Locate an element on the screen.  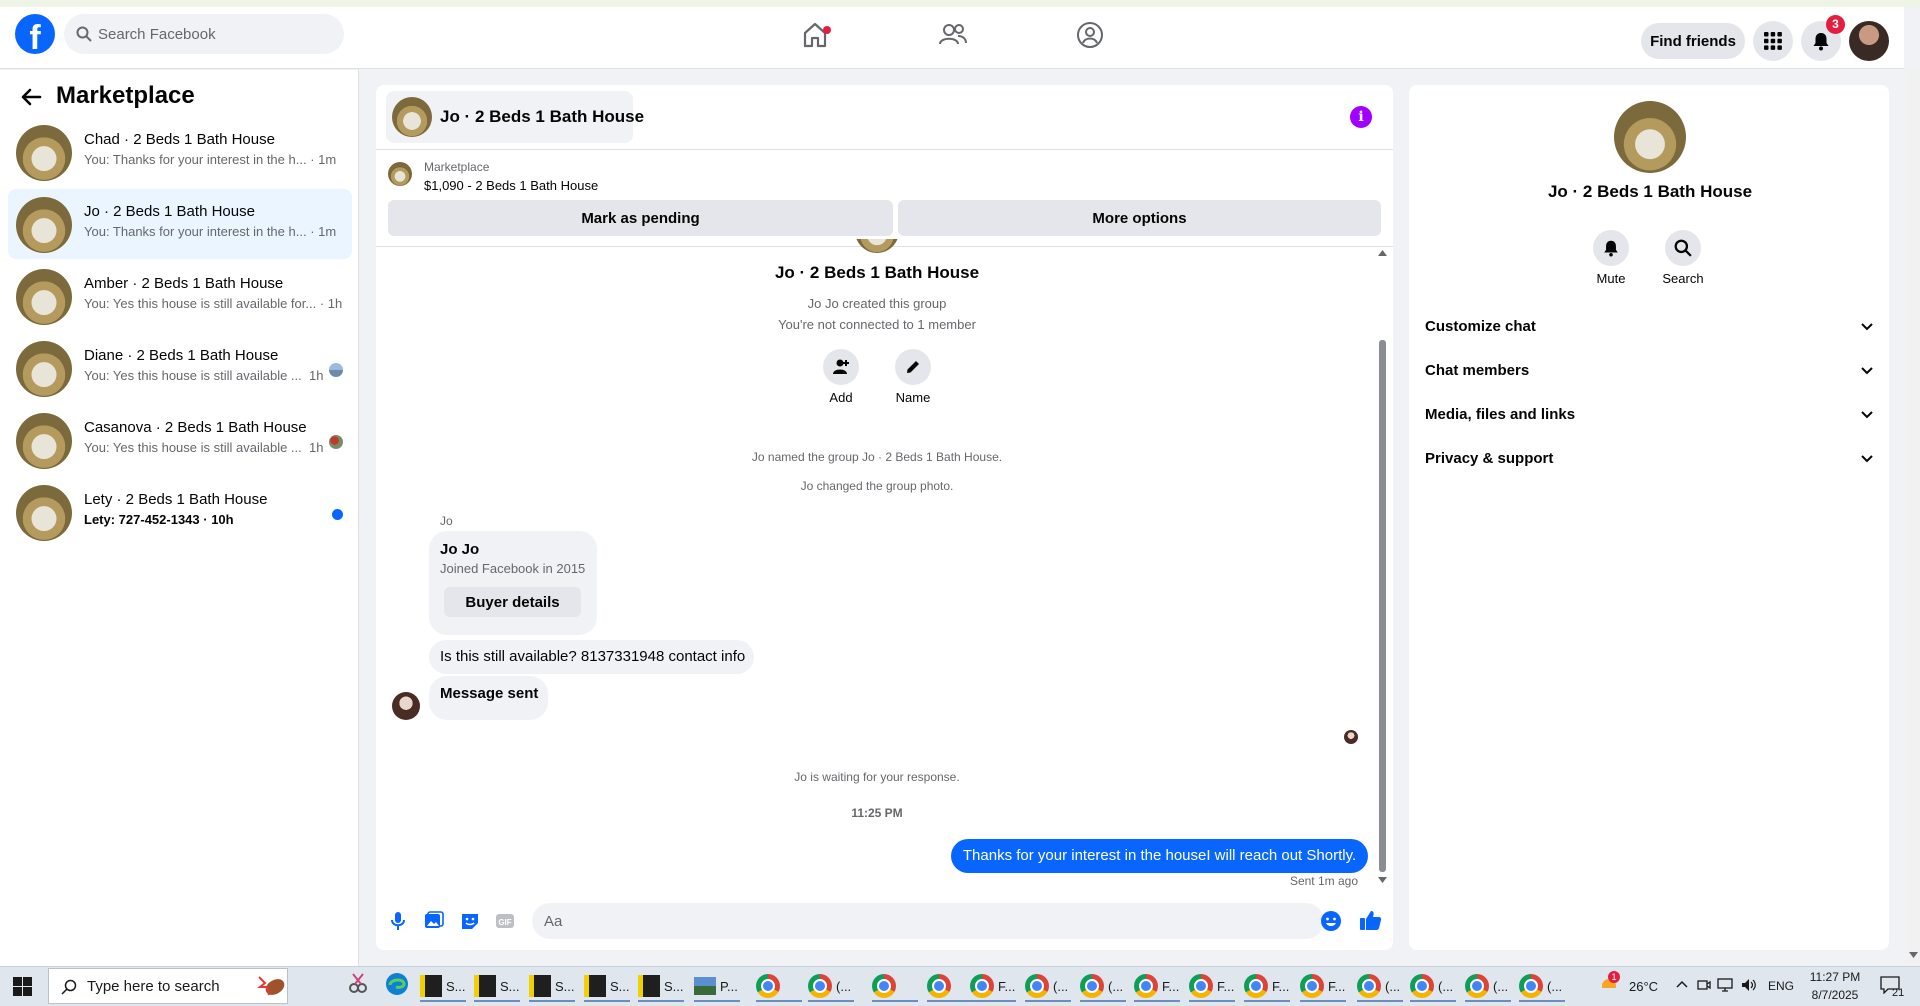
message-input is located at coordinates (914, 921).